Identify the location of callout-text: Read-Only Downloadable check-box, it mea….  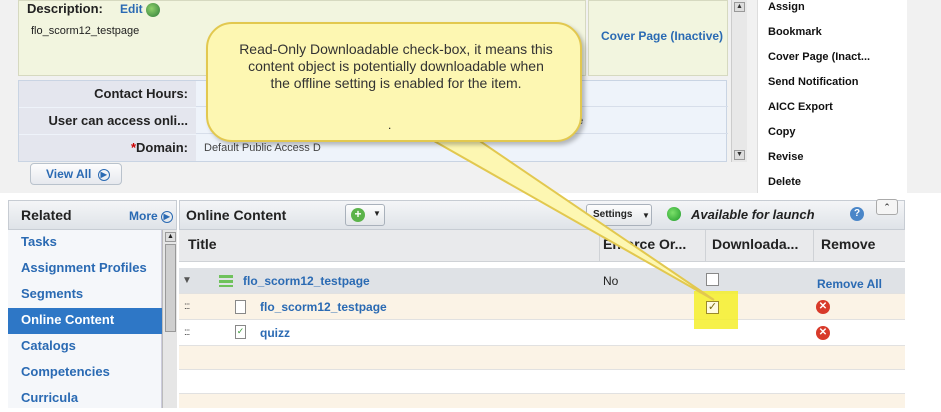
(396, 66).